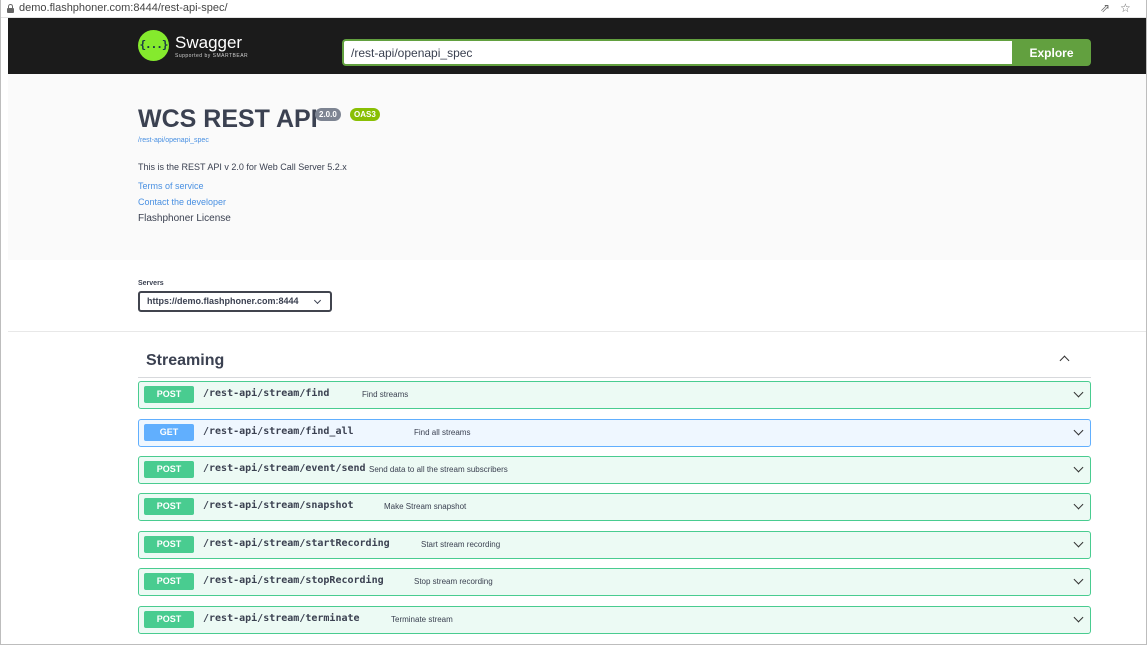 Image resolution: width=1147 pixels, height=646 pixels. What do you see at coordinates (123, 8) in the screenshot?
I see `address-url: demo.flashphoner.com:8444/rest-api-spec/` at bounding box center [123, 8].